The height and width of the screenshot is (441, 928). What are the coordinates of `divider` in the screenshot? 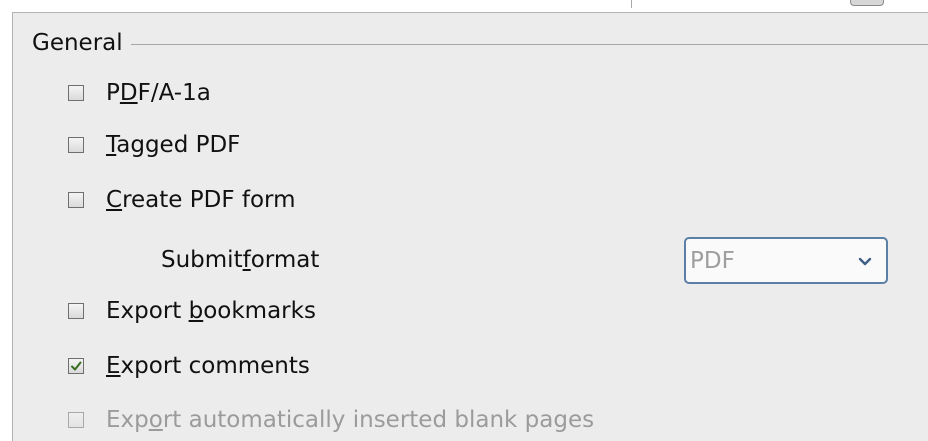 It's located at (631, 4).